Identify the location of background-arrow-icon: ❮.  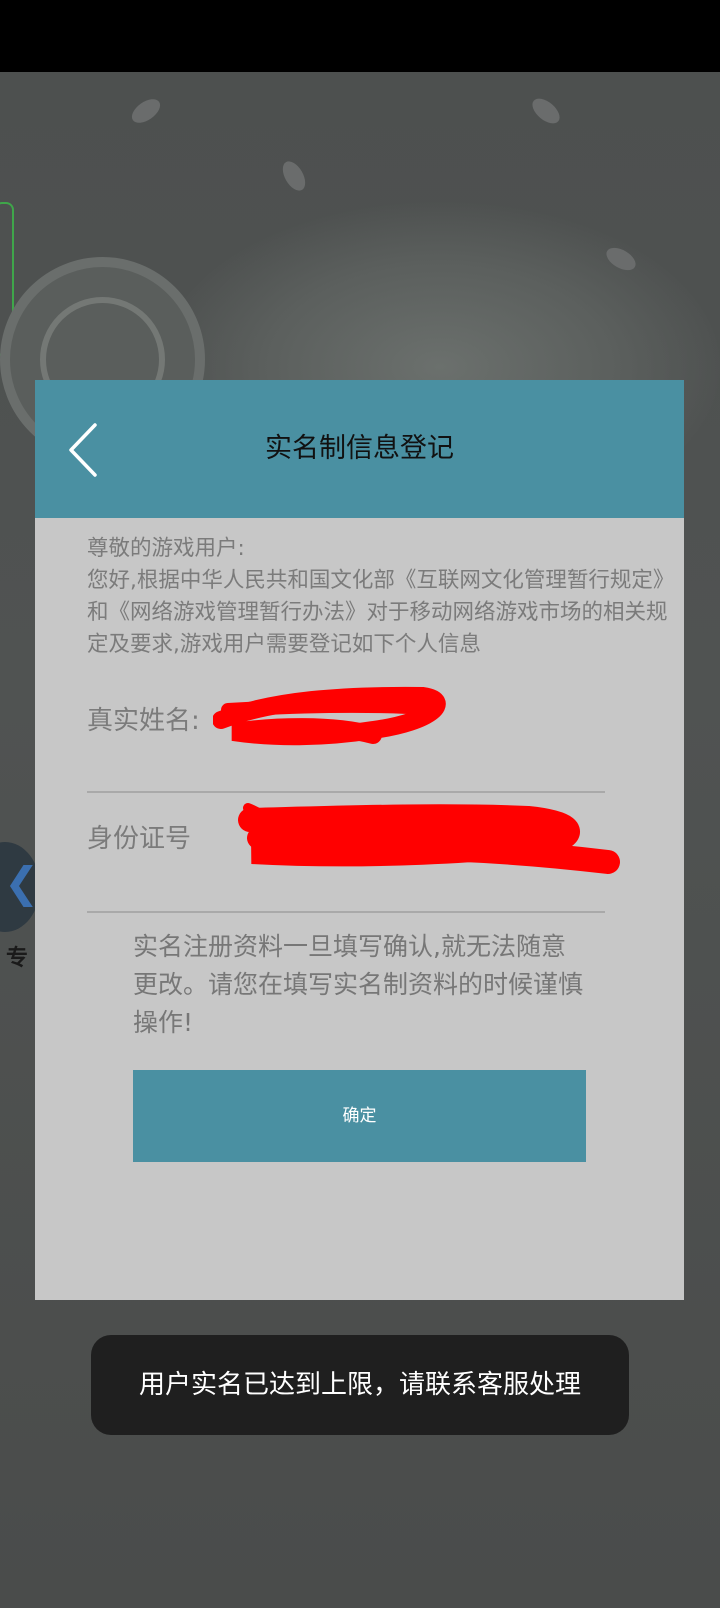
(22, 882).